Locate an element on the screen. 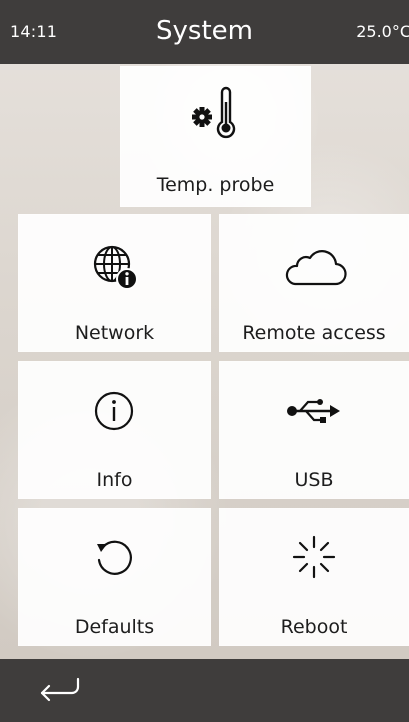 The height and width of the screenshot is (722, 409). usb-label: USB is located at coordinates (314, 480).